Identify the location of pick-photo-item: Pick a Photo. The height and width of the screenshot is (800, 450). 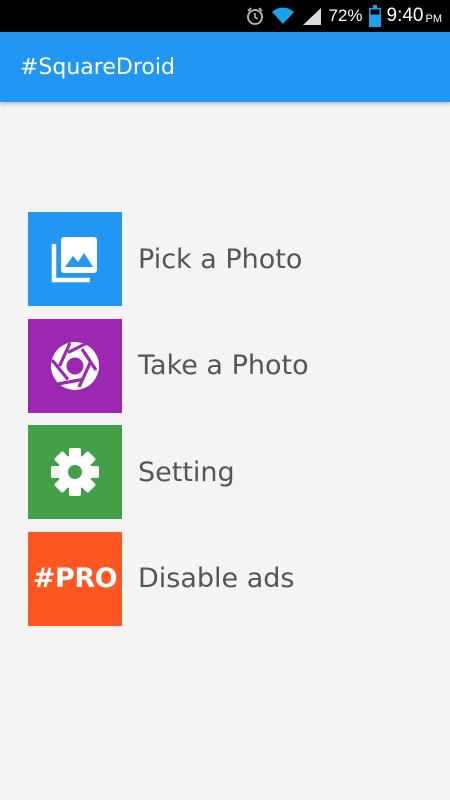
(228, 259).